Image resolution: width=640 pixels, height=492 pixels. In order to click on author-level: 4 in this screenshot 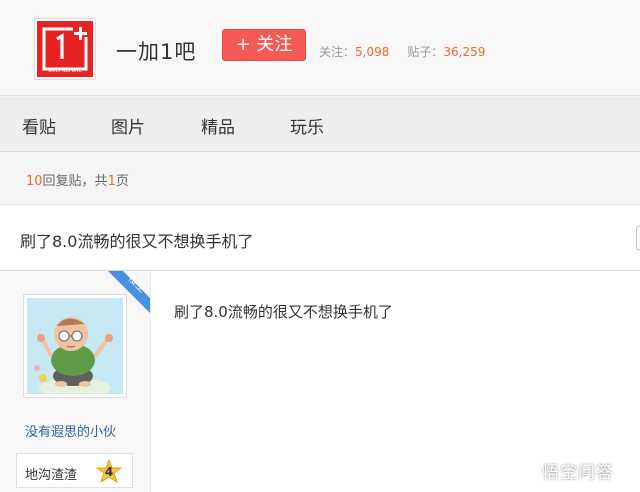, I will do `click(109, 472)`.